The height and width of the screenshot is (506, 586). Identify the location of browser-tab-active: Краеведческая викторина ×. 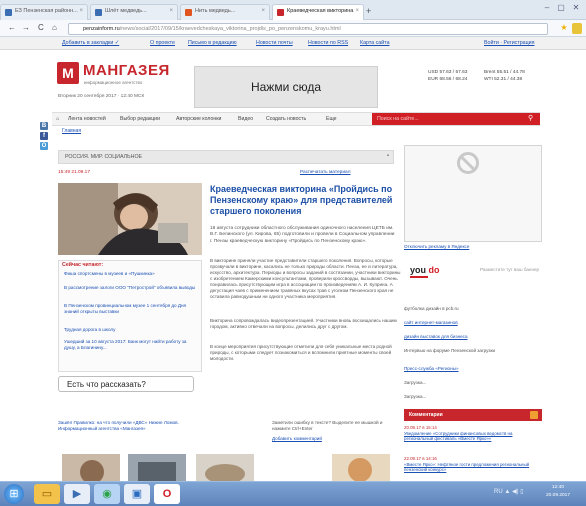
(318, 12).